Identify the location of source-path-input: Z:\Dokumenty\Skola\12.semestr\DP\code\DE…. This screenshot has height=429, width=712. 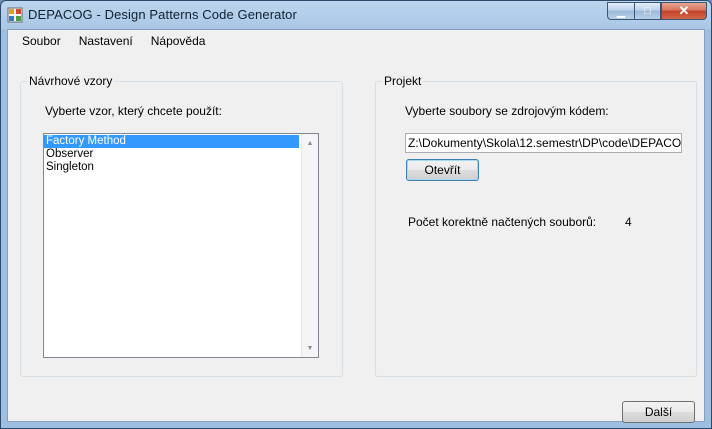
(543, 143).